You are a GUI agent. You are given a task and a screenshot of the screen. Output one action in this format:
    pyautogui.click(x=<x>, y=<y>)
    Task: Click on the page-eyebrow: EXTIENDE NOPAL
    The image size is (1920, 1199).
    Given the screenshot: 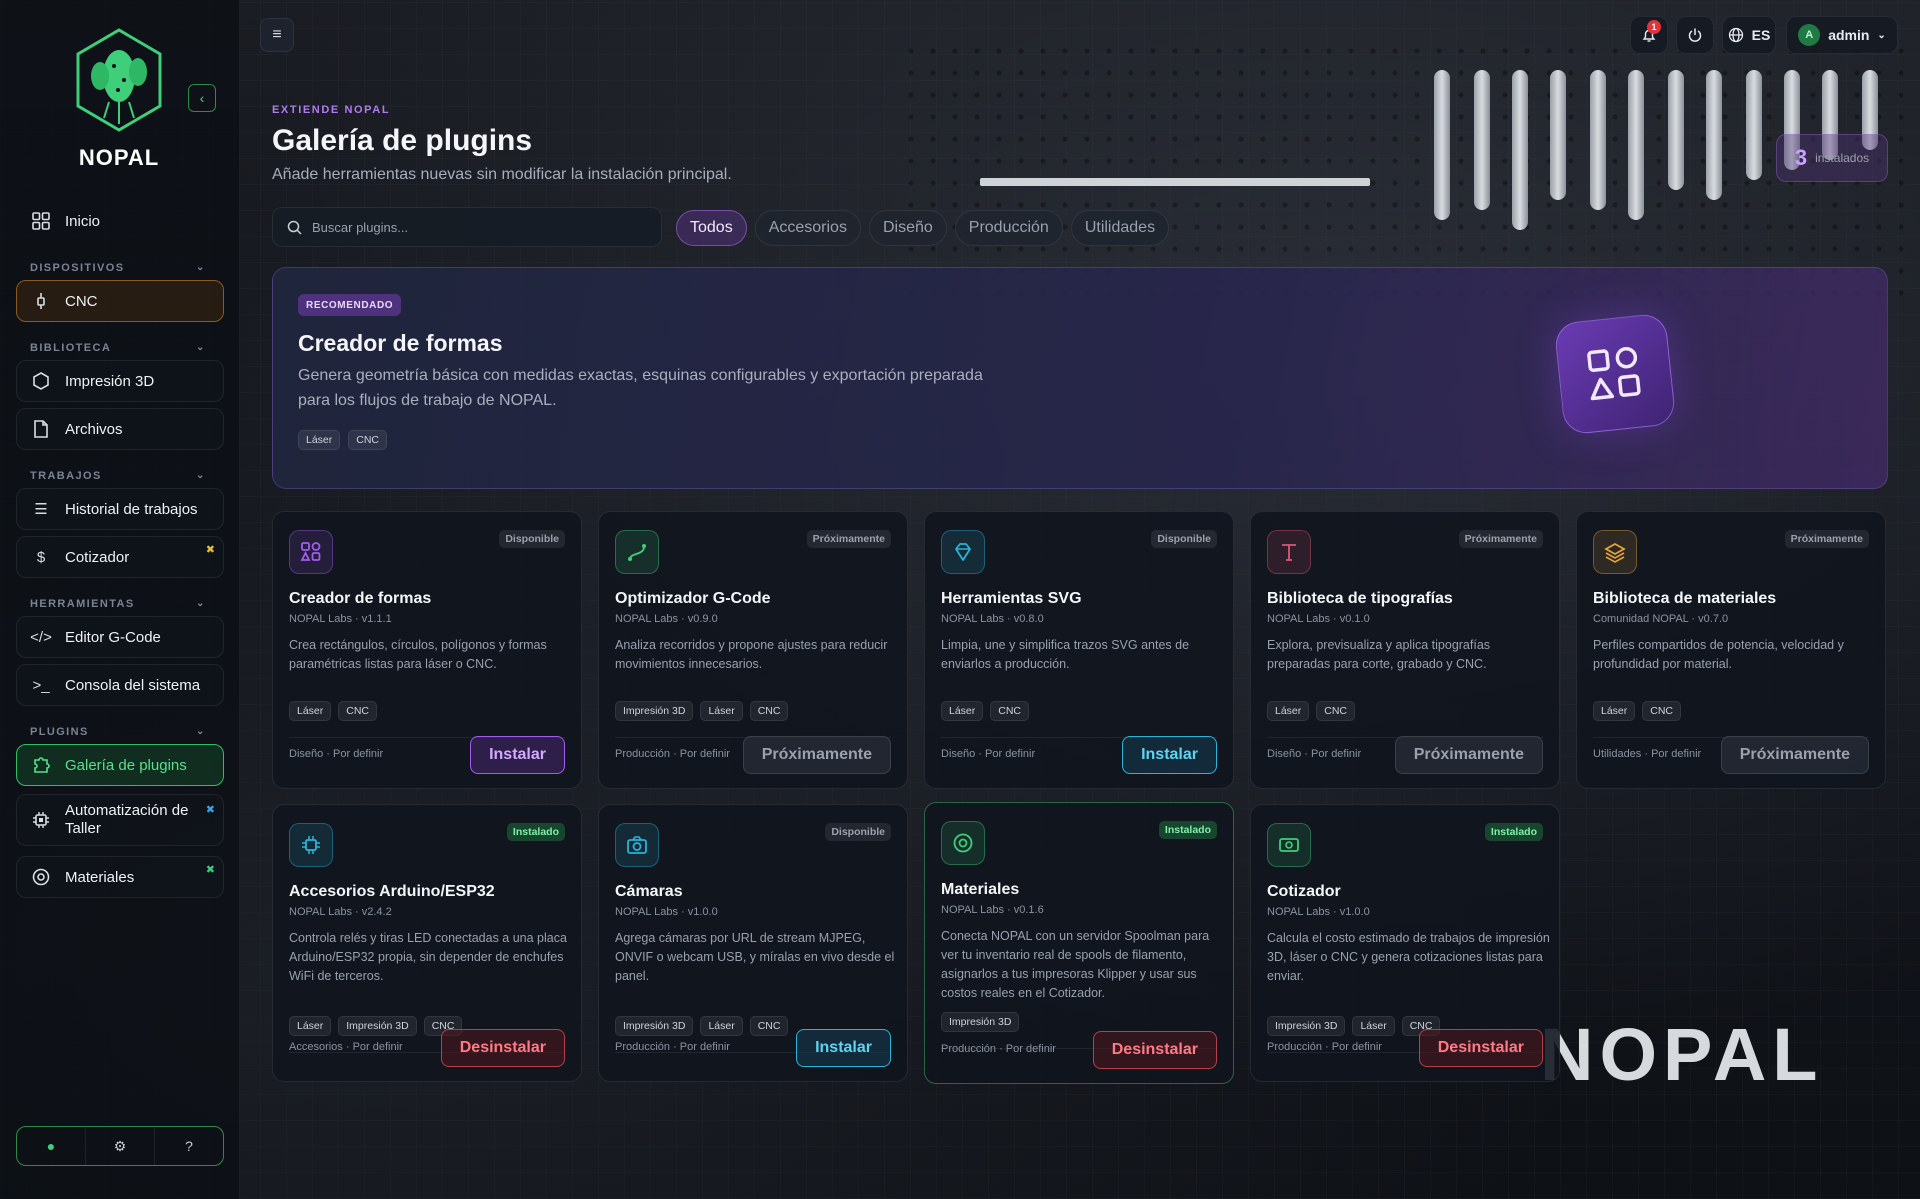 What is the action you would take?
    pyautogui.click(x=331, y=110)
    